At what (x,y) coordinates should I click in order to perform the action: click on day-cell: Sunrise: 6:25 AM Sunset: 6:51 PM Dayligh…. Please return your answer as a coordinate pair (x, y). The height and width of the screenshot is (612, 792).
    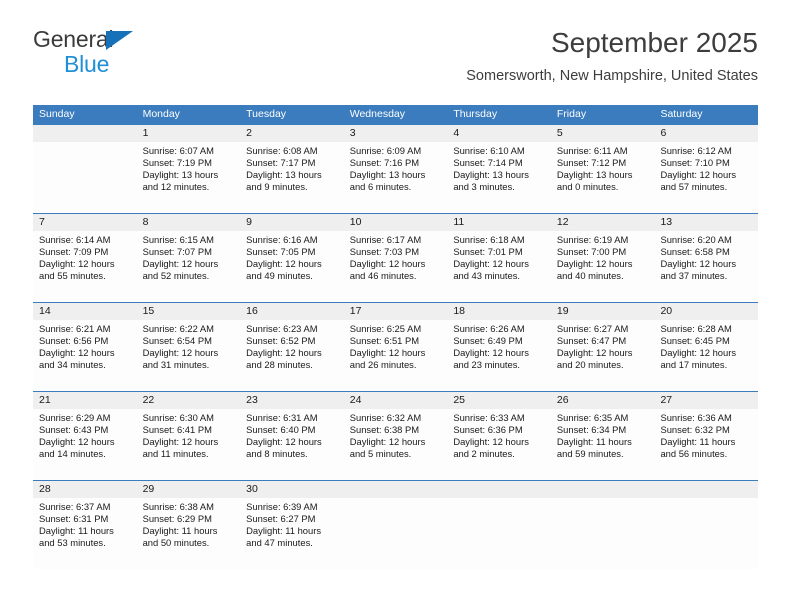
    Looking at the image, I should click on (396, 355).